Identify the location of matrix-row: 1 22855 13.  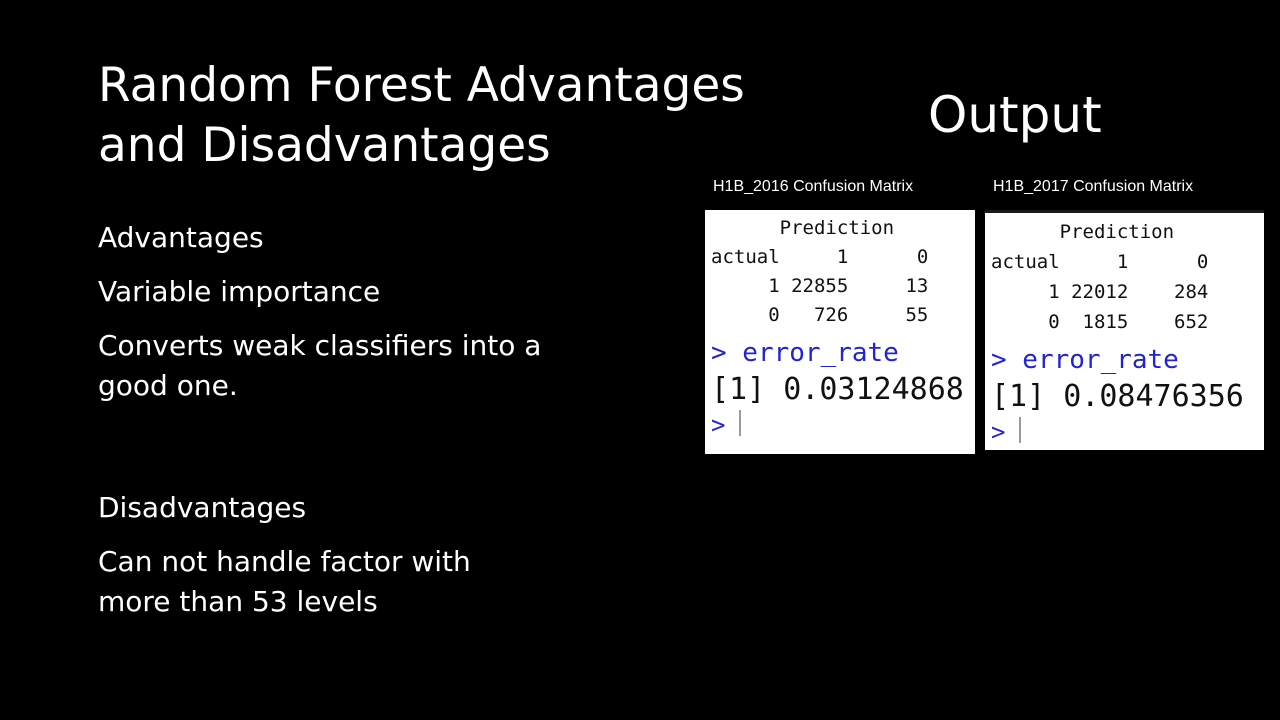
(820, 286).